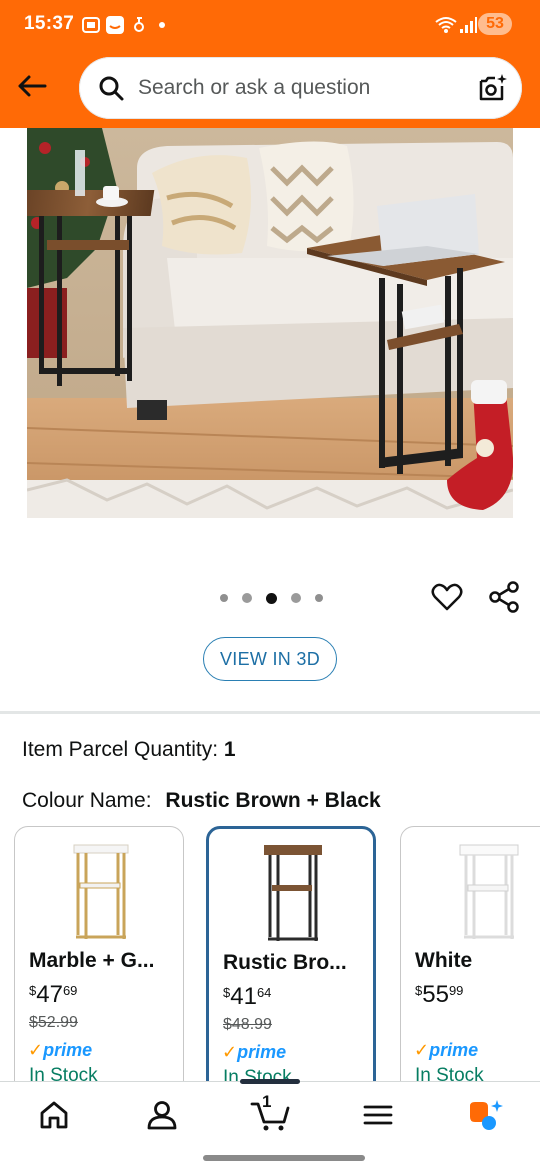 The width and height of the screenshot is (540, 1170). Describe the element at coordinates (293, 893) in the screenshot. I see `rustic-brown-table-thumbnail` at that location.